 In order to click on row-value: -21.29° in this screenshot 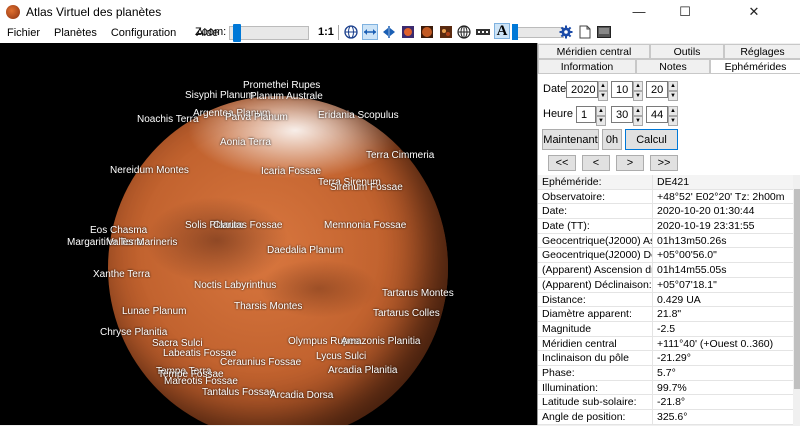, I will do `click(674, 358)`.